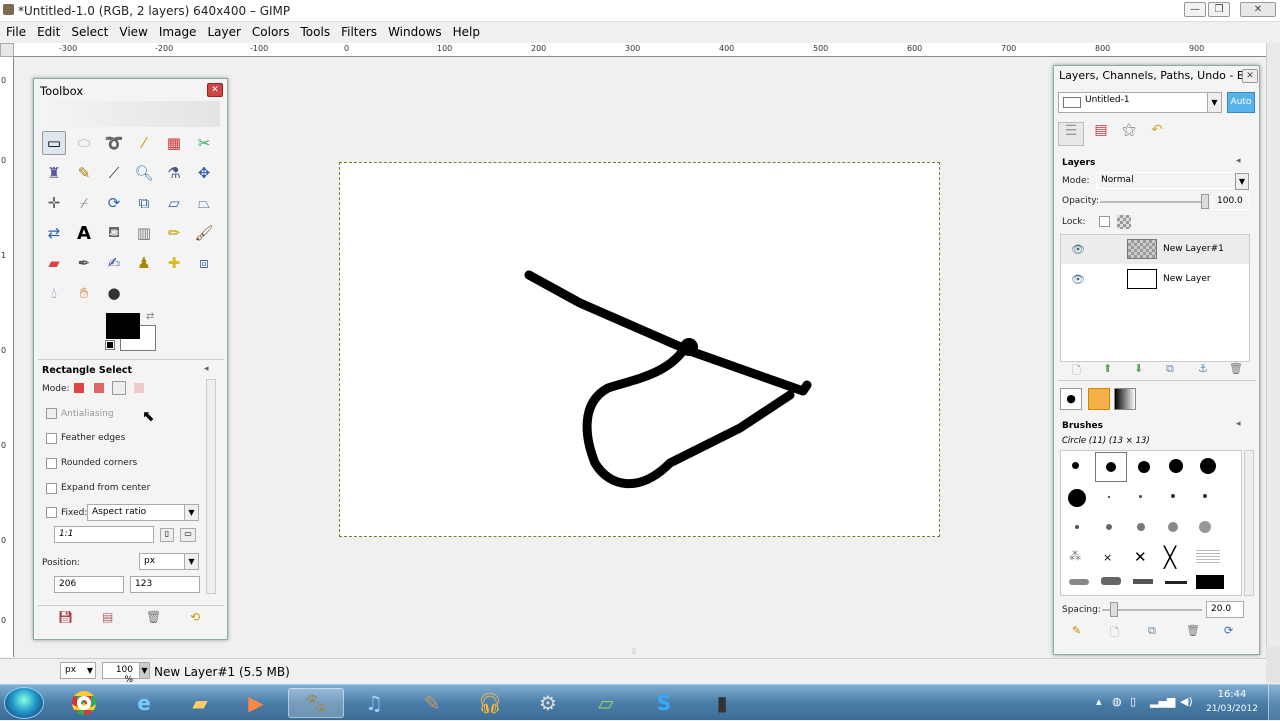 The image size is (1280, 721). I want to click on swap-colors-icon: ⇄, so click(150, 316).